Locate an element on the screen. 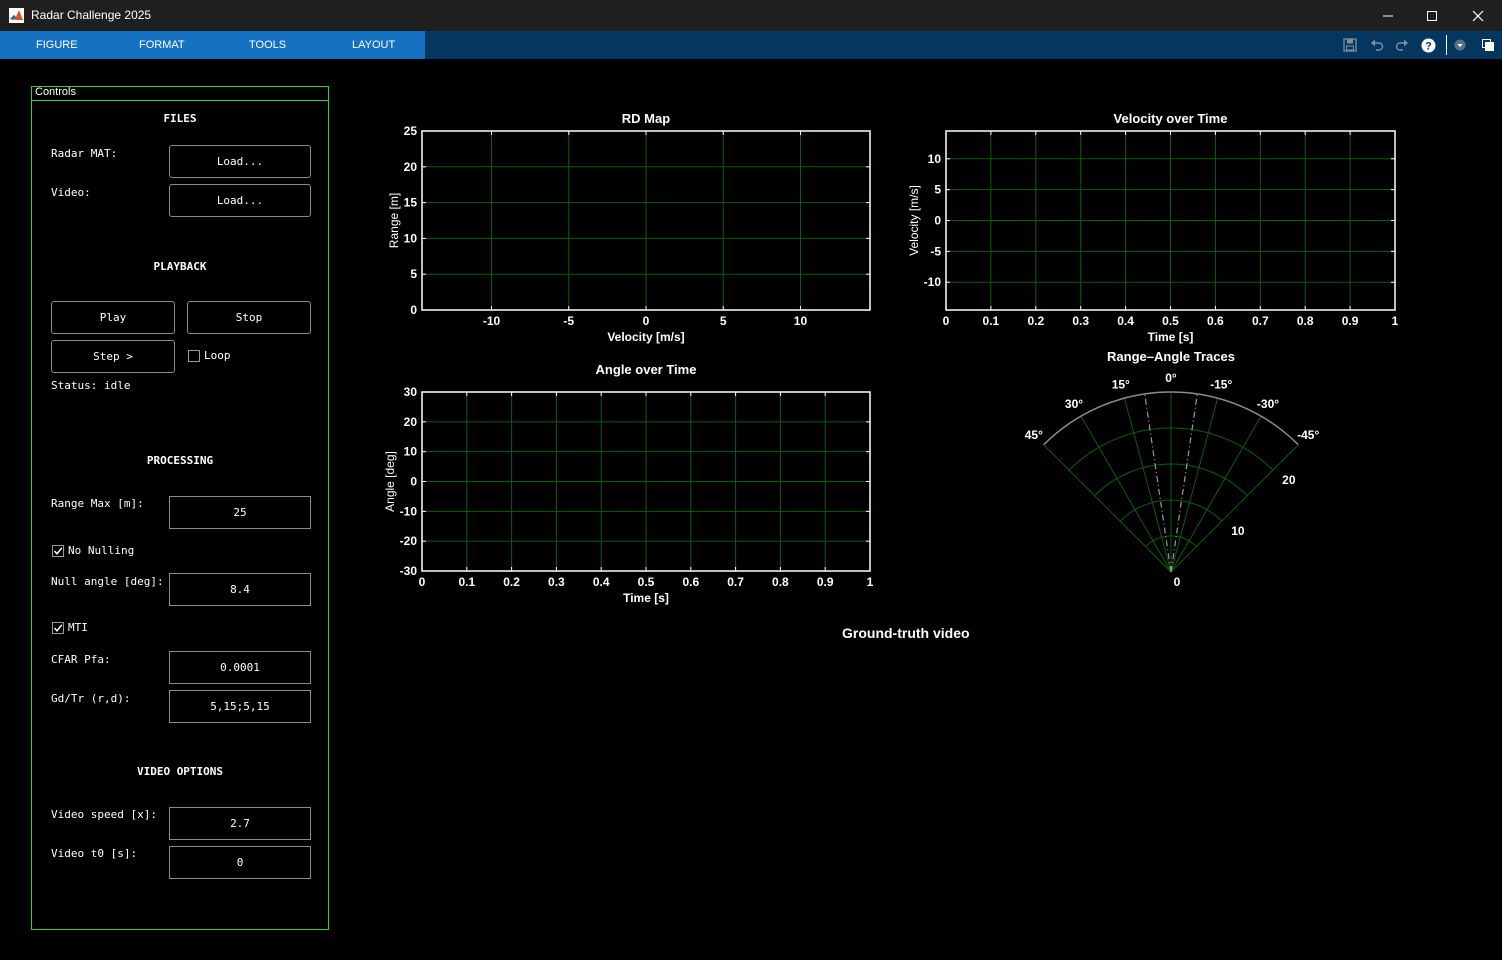 This screenshot has height=960, width=1502. polar-angle-label: 0° is located at coordinates (1171, 378).